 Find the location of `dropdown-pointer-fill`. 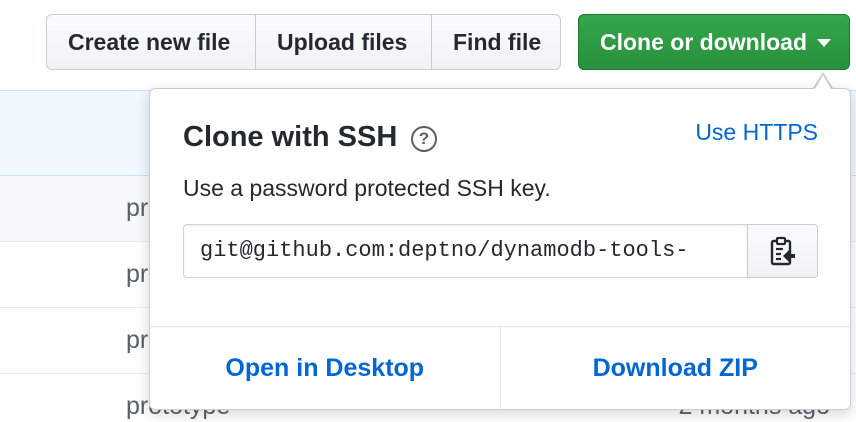

dropdown-pointer-fill is located at coordinates (823, 82).